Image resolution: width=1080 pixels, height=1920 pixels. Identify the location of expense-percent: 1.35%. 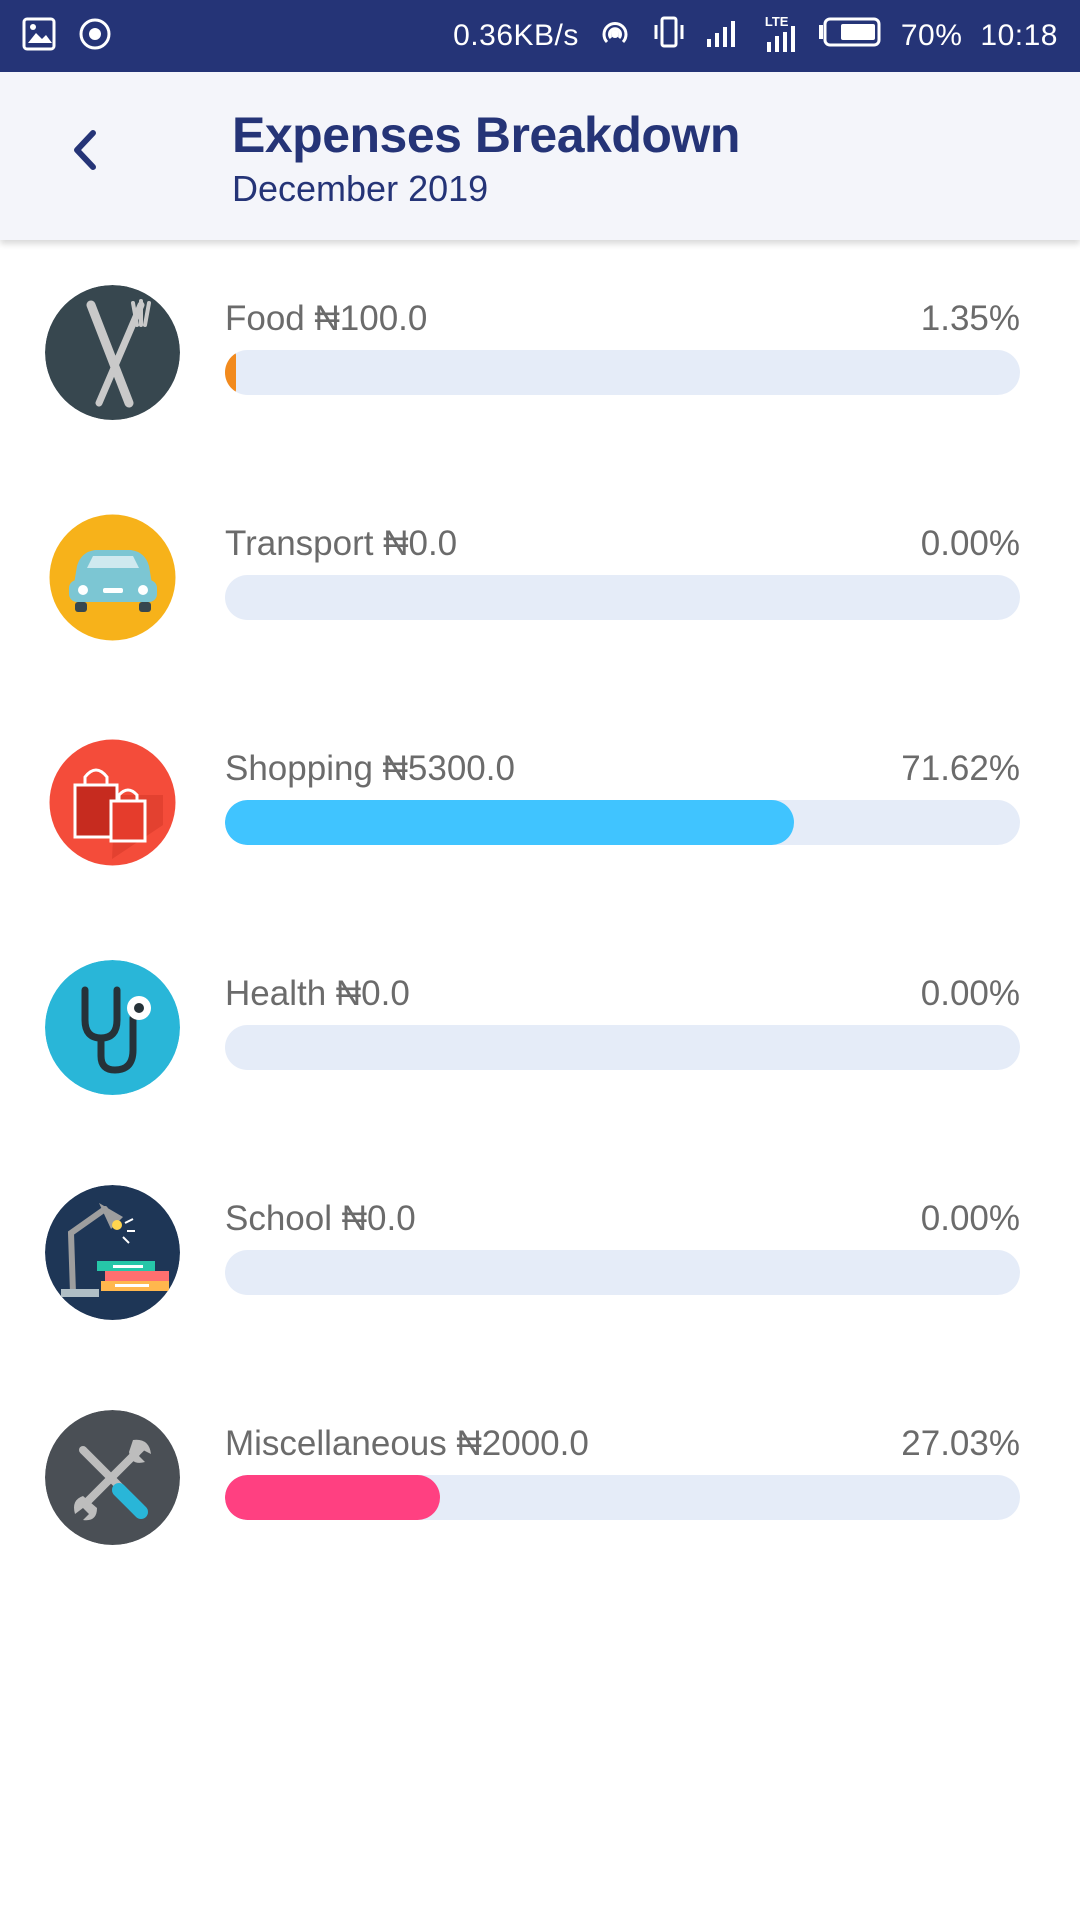
(970, 318).